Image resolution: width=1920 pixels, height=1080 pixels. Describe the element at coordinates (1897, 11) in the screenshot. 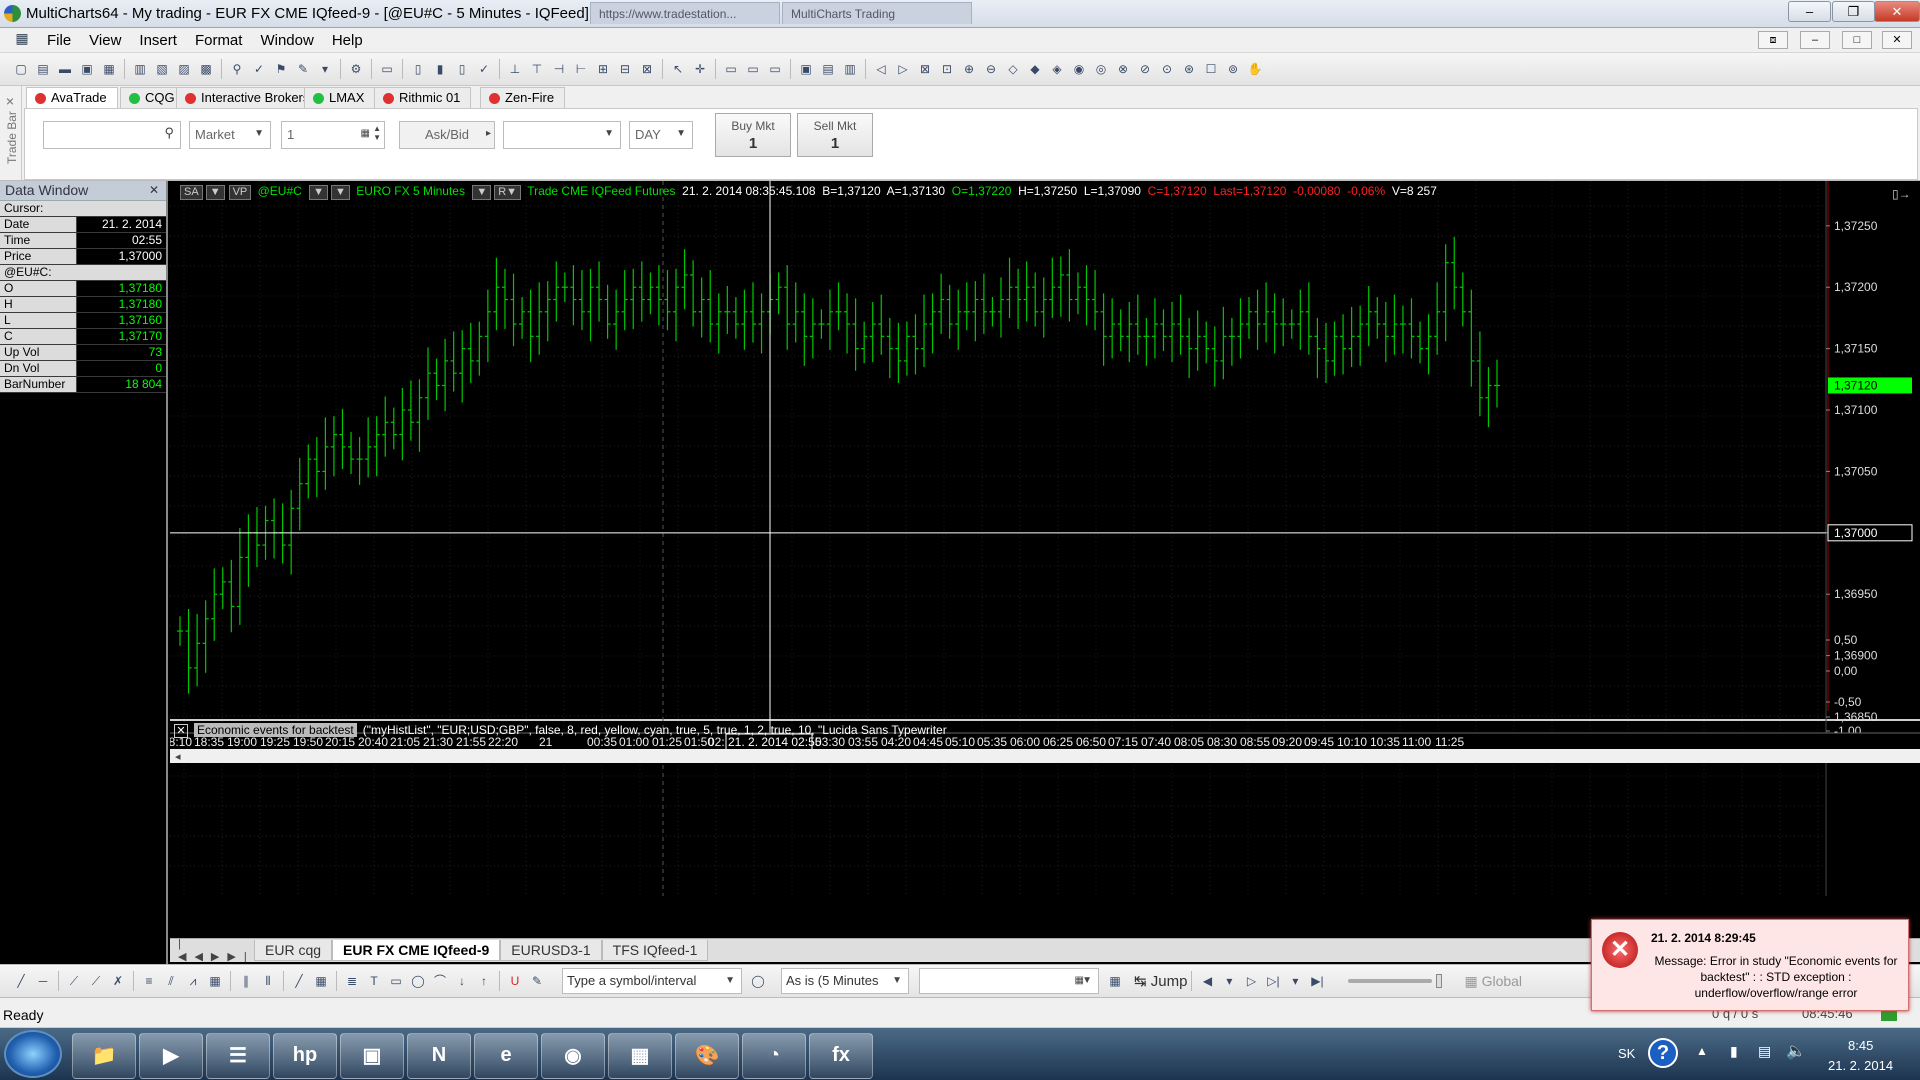

I see `close-button: ✕` at that location.